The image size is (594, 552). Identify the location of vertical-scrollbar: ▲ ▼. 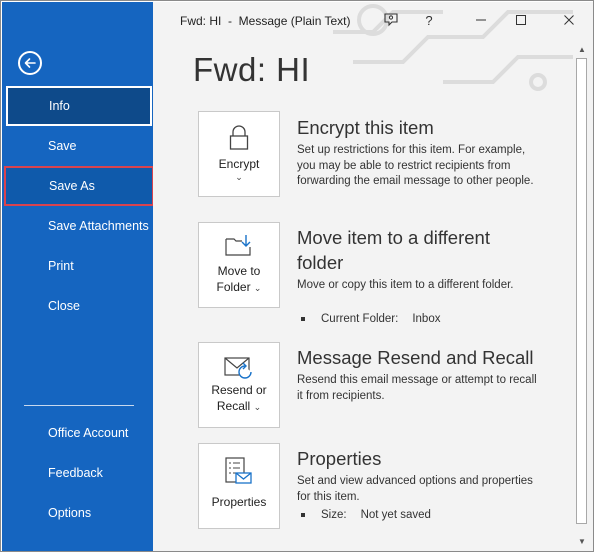
(581, 295).